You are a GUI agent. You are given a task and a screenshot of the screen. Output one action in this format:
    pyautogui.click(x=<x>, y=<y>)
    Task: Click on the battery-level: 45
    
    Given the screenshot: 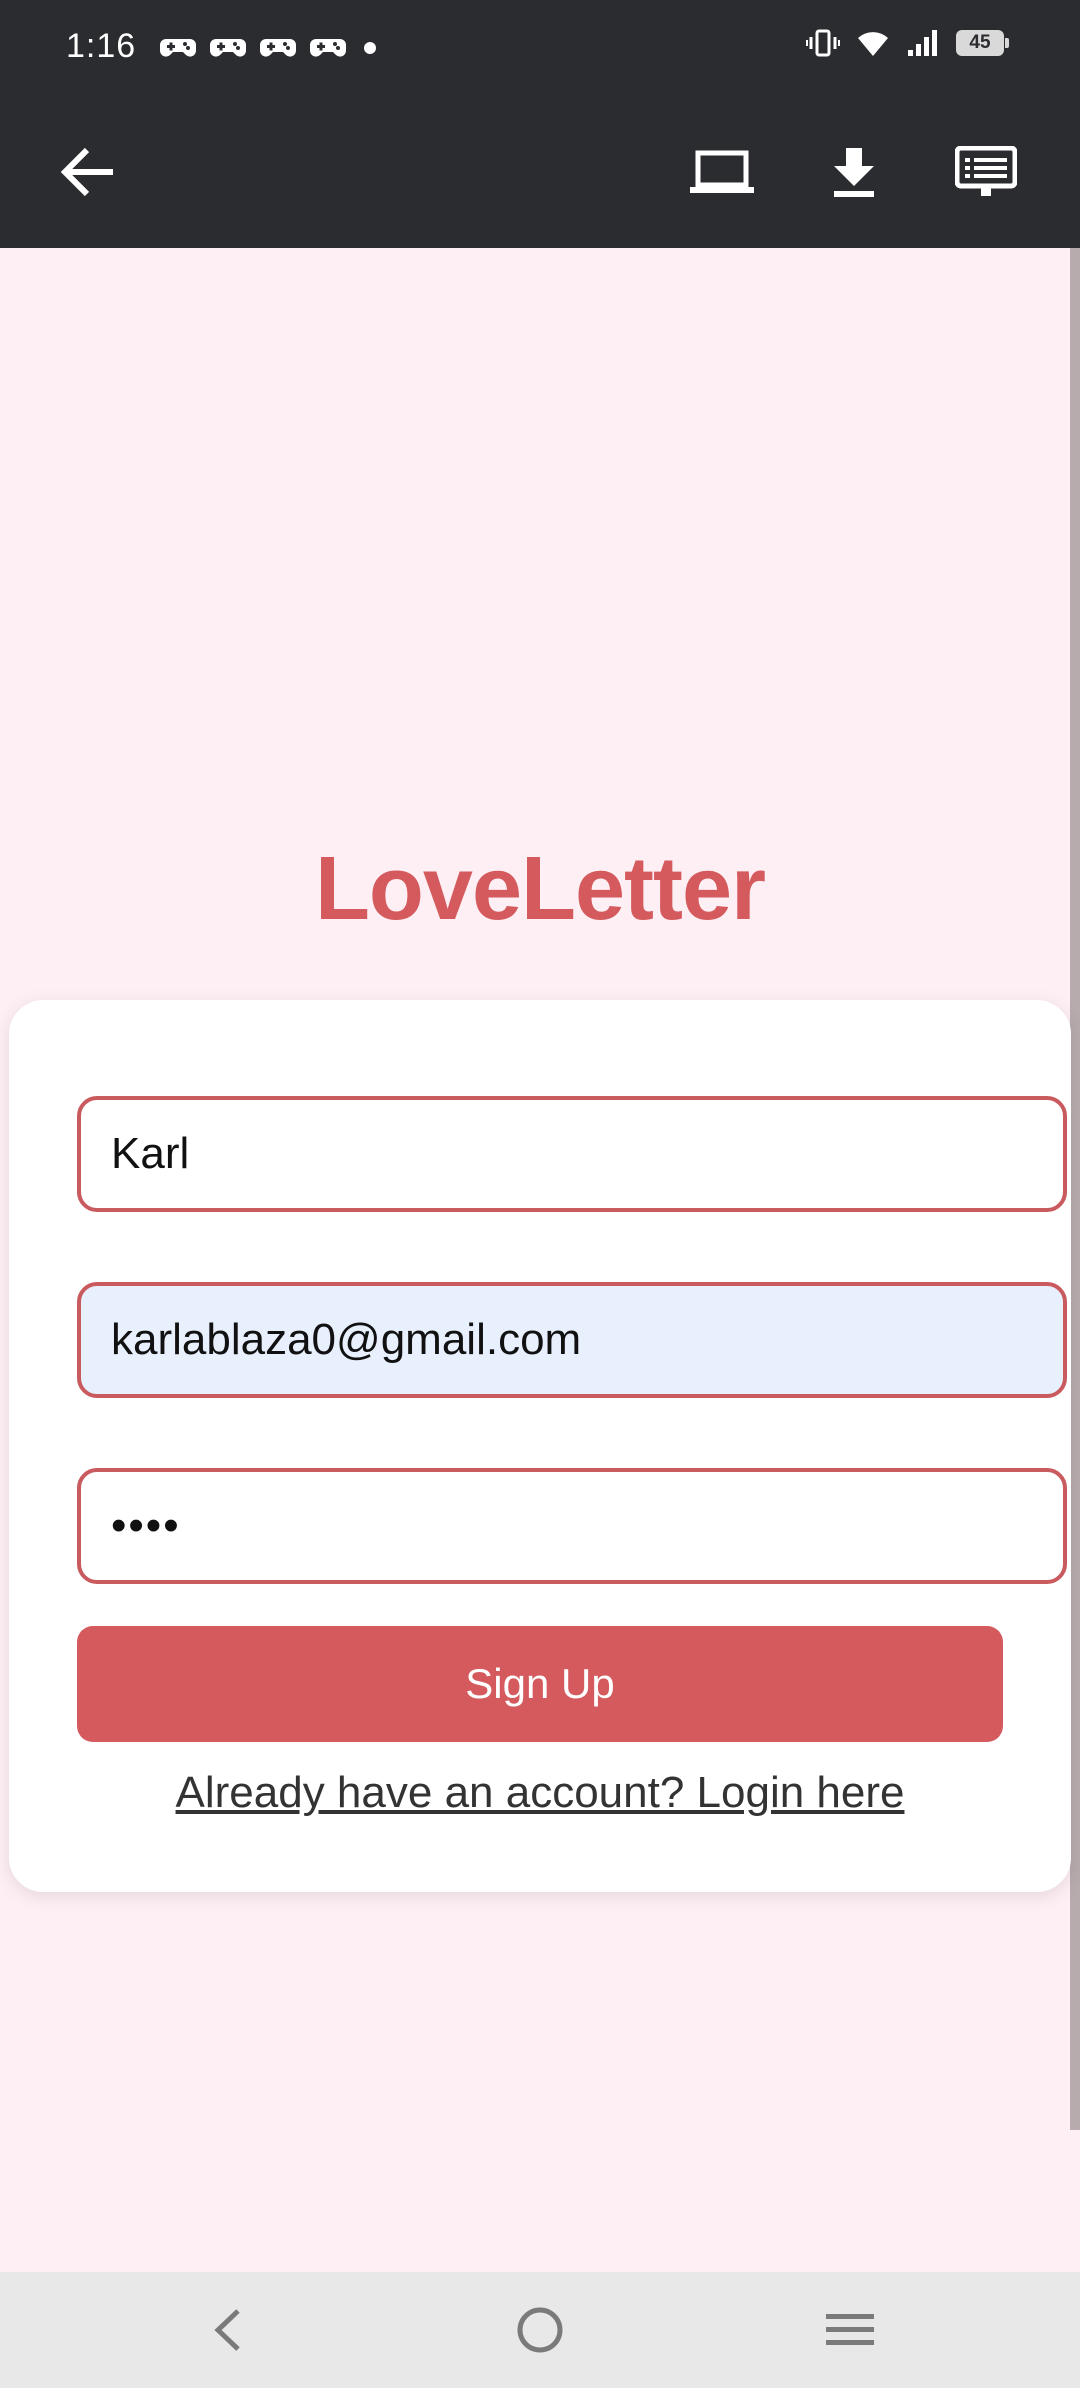 What is the action you would take?
    pyautogui.click(x=980, y=42)
    